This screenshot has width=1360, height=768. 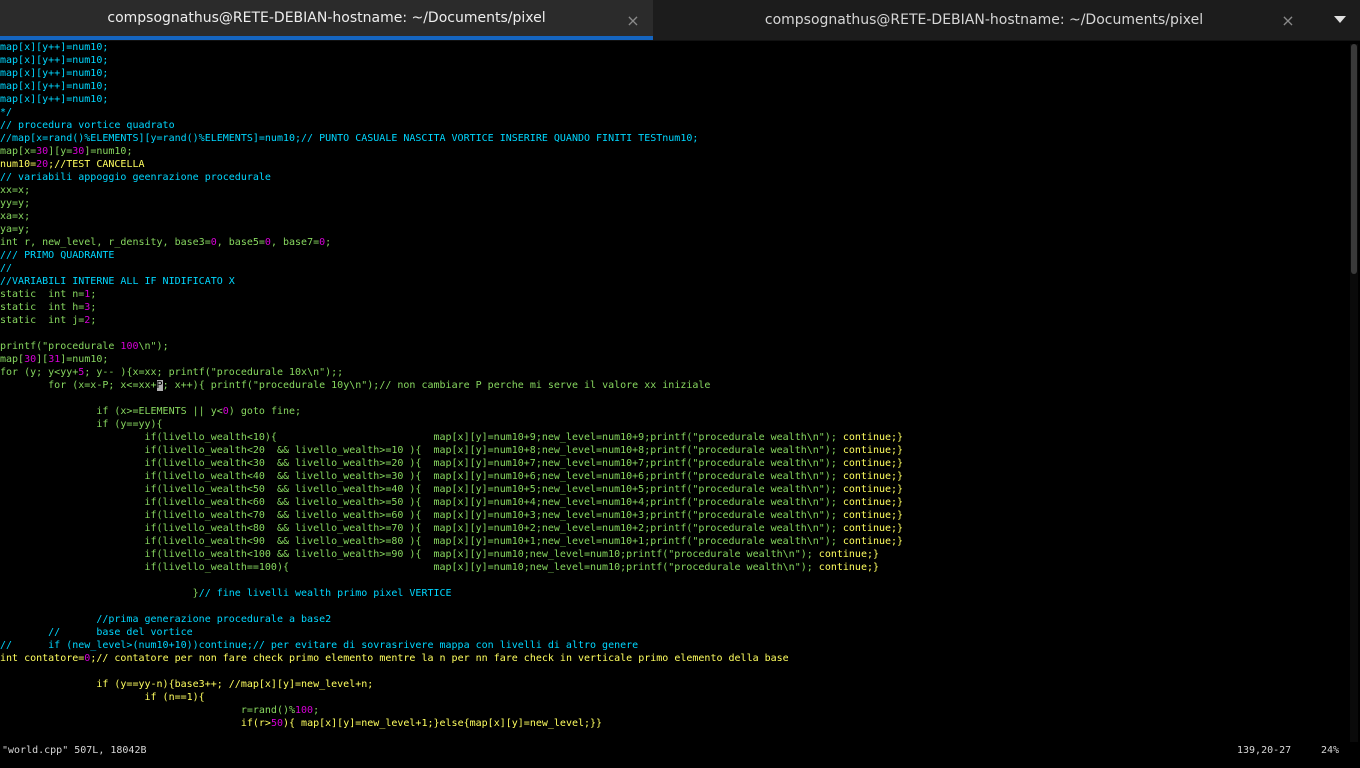 What do you see at coordinates (60, 346) in the screenshot?
I see `code-token: printf("procedurale` at bounding box center [60, 346].